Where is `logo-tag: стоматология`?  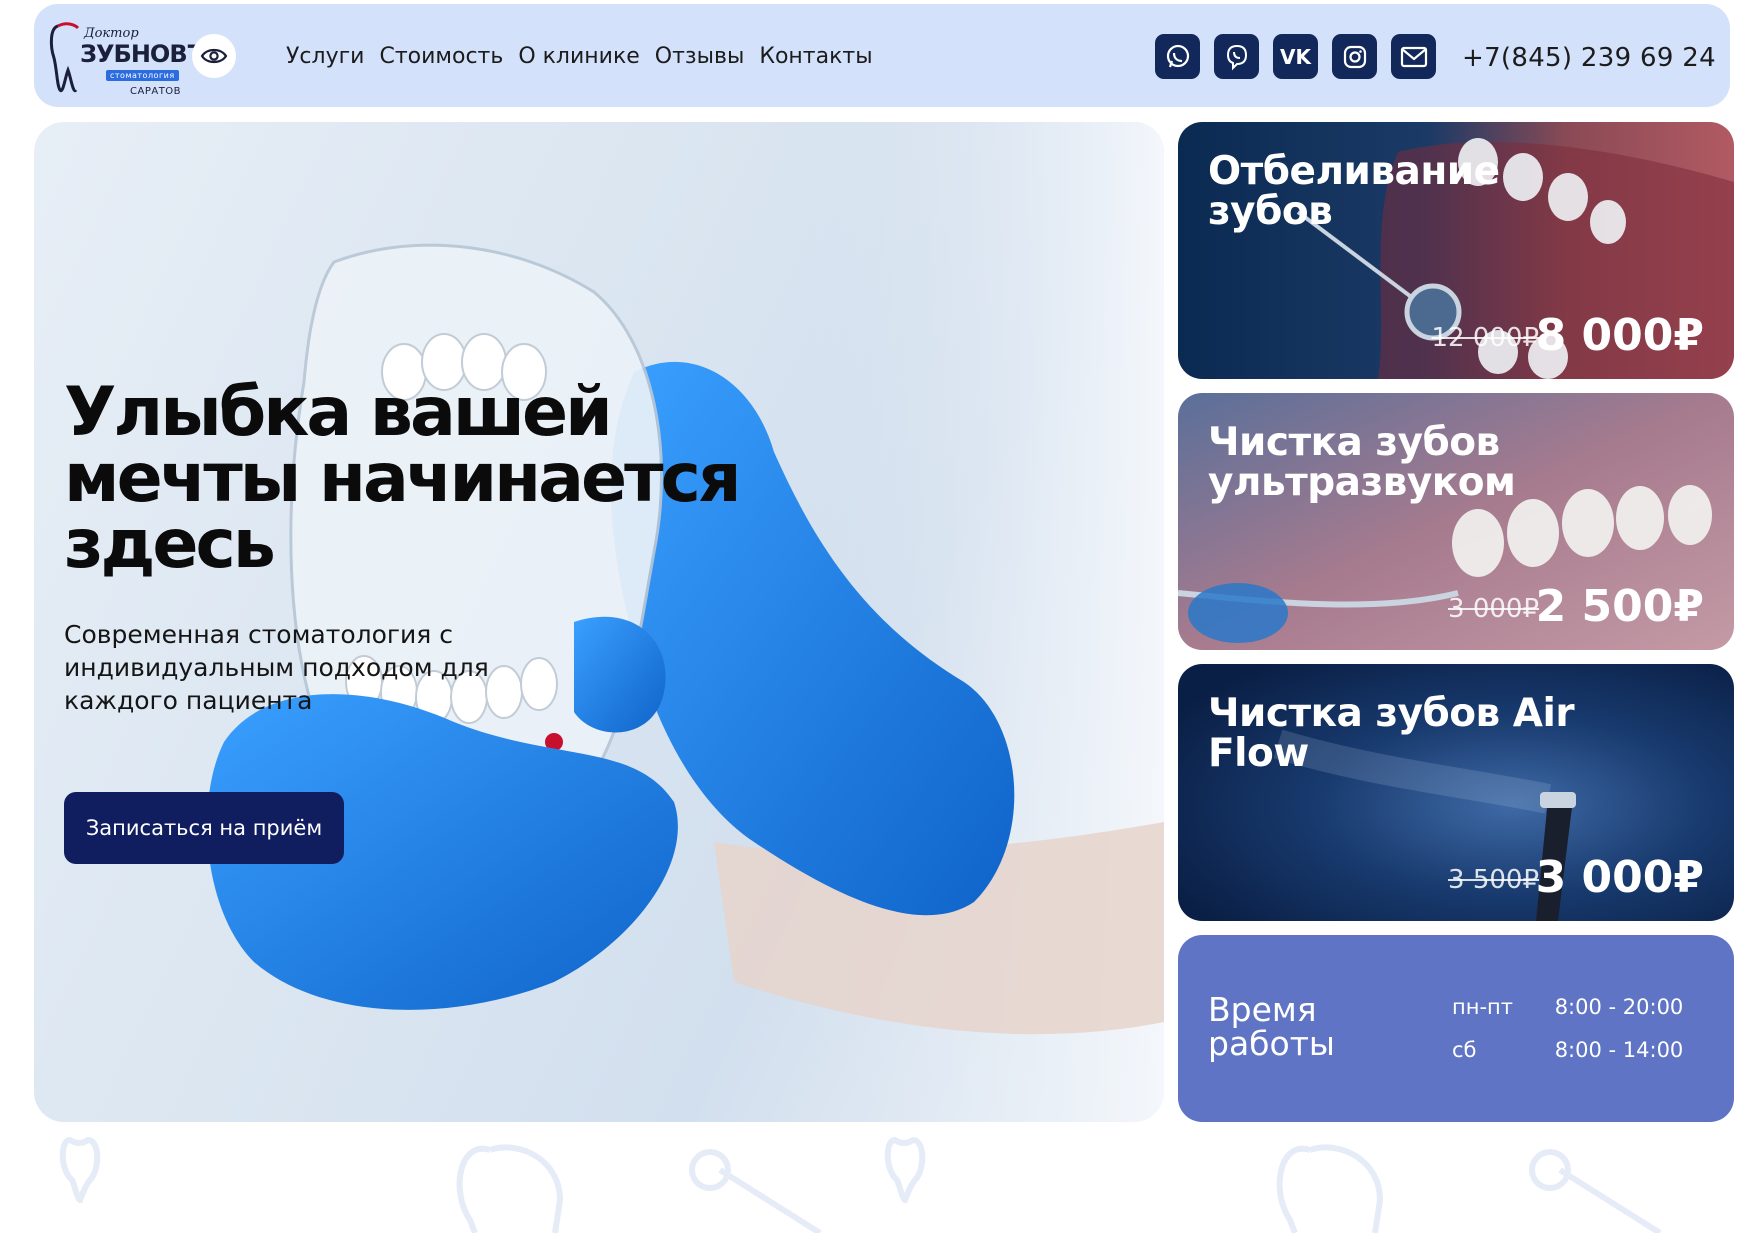 logo-tag: стоматология is located at coordinates (142, 75).